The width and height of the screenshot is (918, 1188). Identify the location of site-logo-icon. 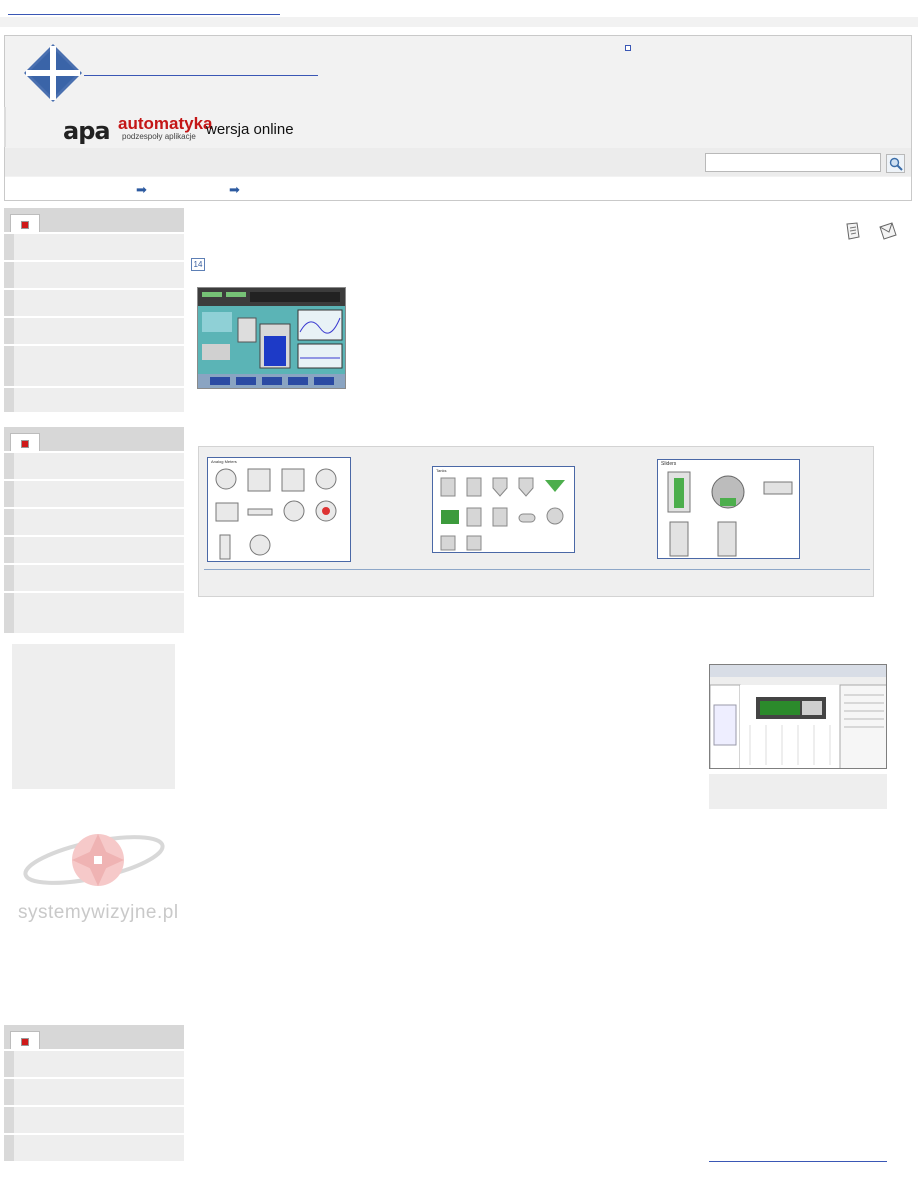
(53, 73).